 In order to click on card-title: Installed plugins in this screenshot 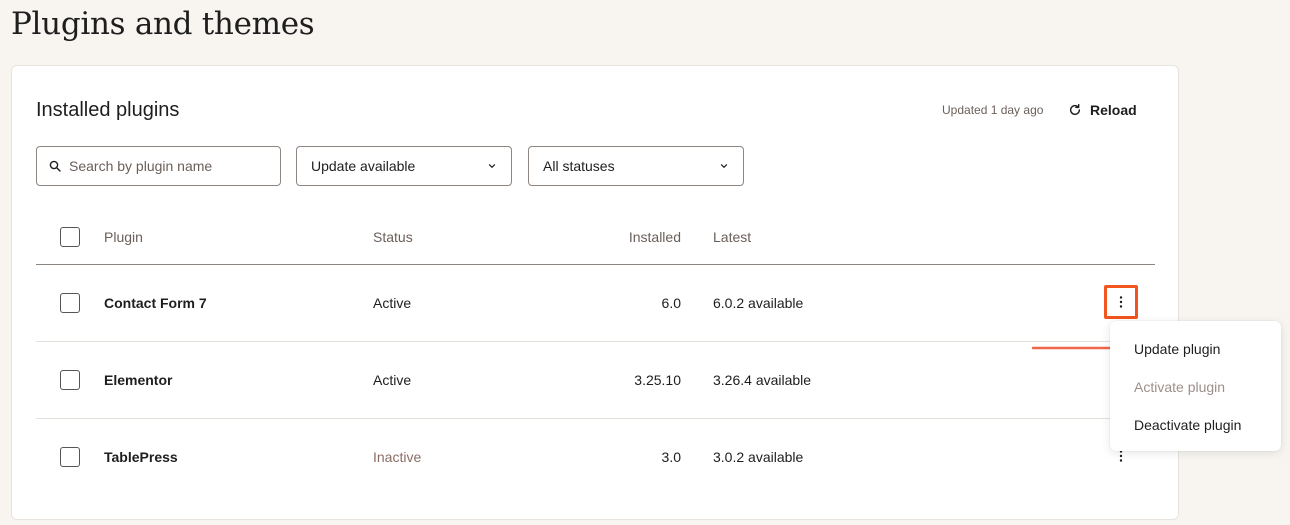, I will do `click(108, 110)`.